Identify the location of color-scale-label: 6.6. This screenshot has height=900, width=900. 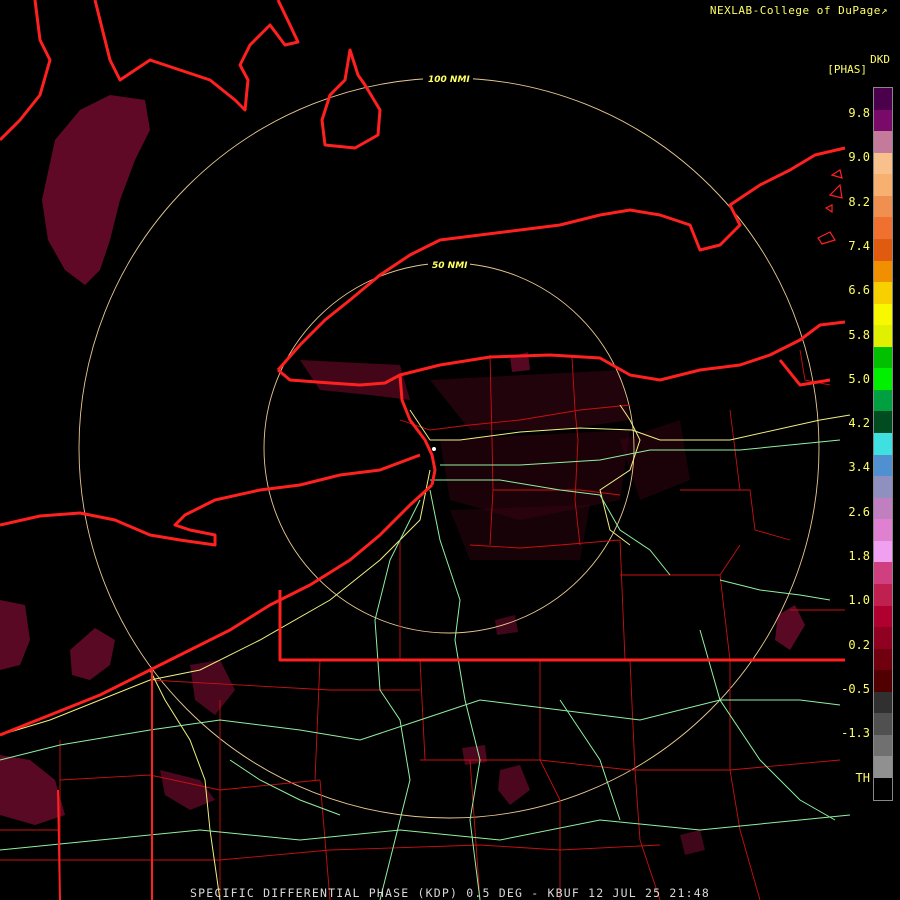
(859, 290).